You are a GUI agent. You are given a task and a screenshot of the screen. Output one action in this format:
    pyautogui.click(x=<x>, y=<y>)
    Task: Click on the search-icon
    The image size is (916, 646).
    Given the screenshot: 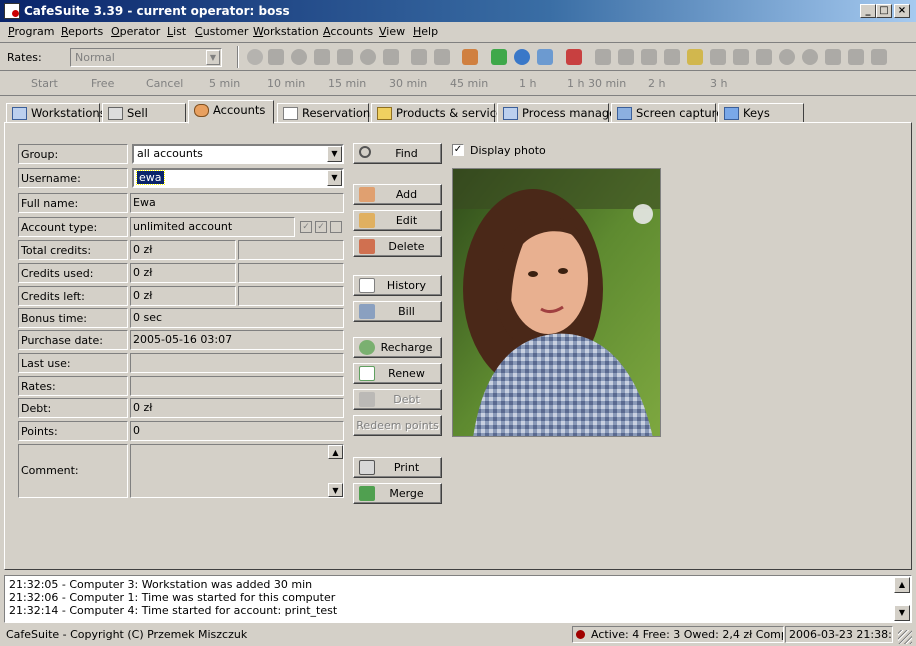 What is the action you would take?
    pyautogui.click(x=810, y=57)
    